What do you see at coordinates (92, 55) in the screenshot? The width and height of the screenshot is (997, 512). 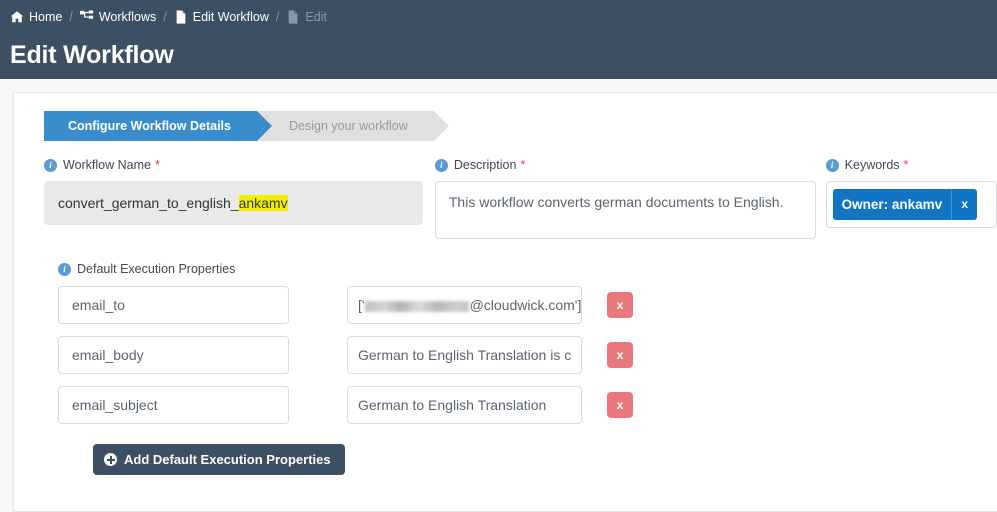 I see `page-title: Edit Workflow` at bounding box center [92, 55].